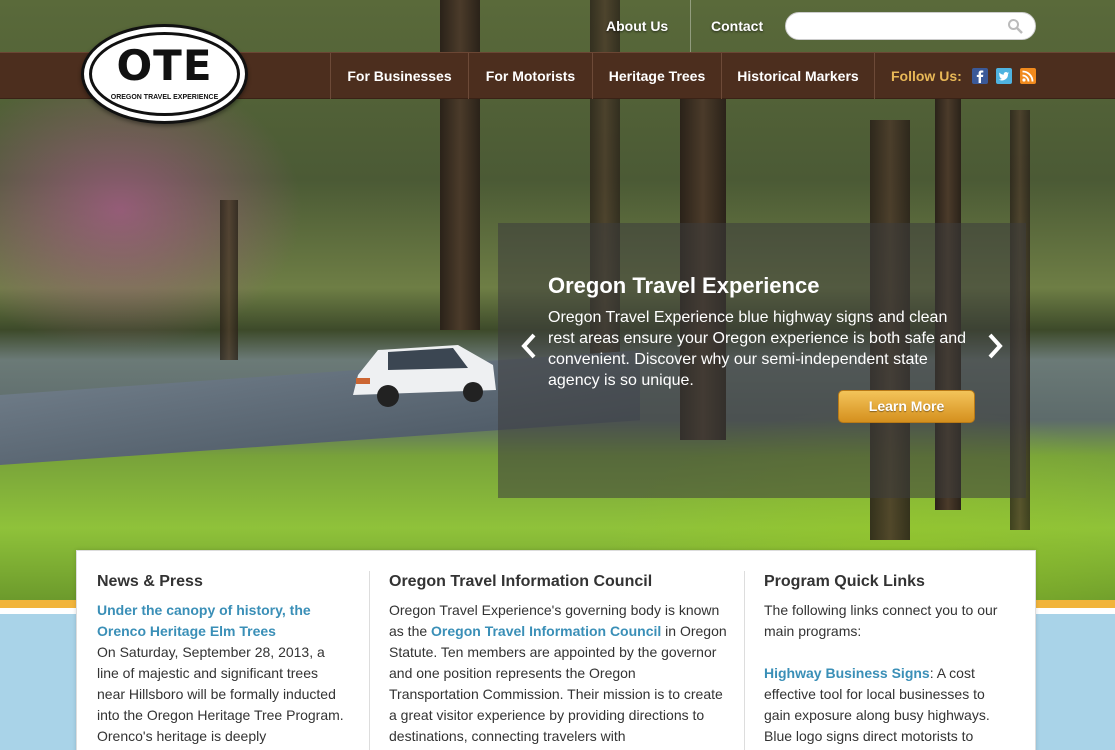 This screenshot has height=750, width=1115. Describe the element at coordinates (798, 76) in the screenshot. I see `nav-historical-markers: Historical Markers` at that location.